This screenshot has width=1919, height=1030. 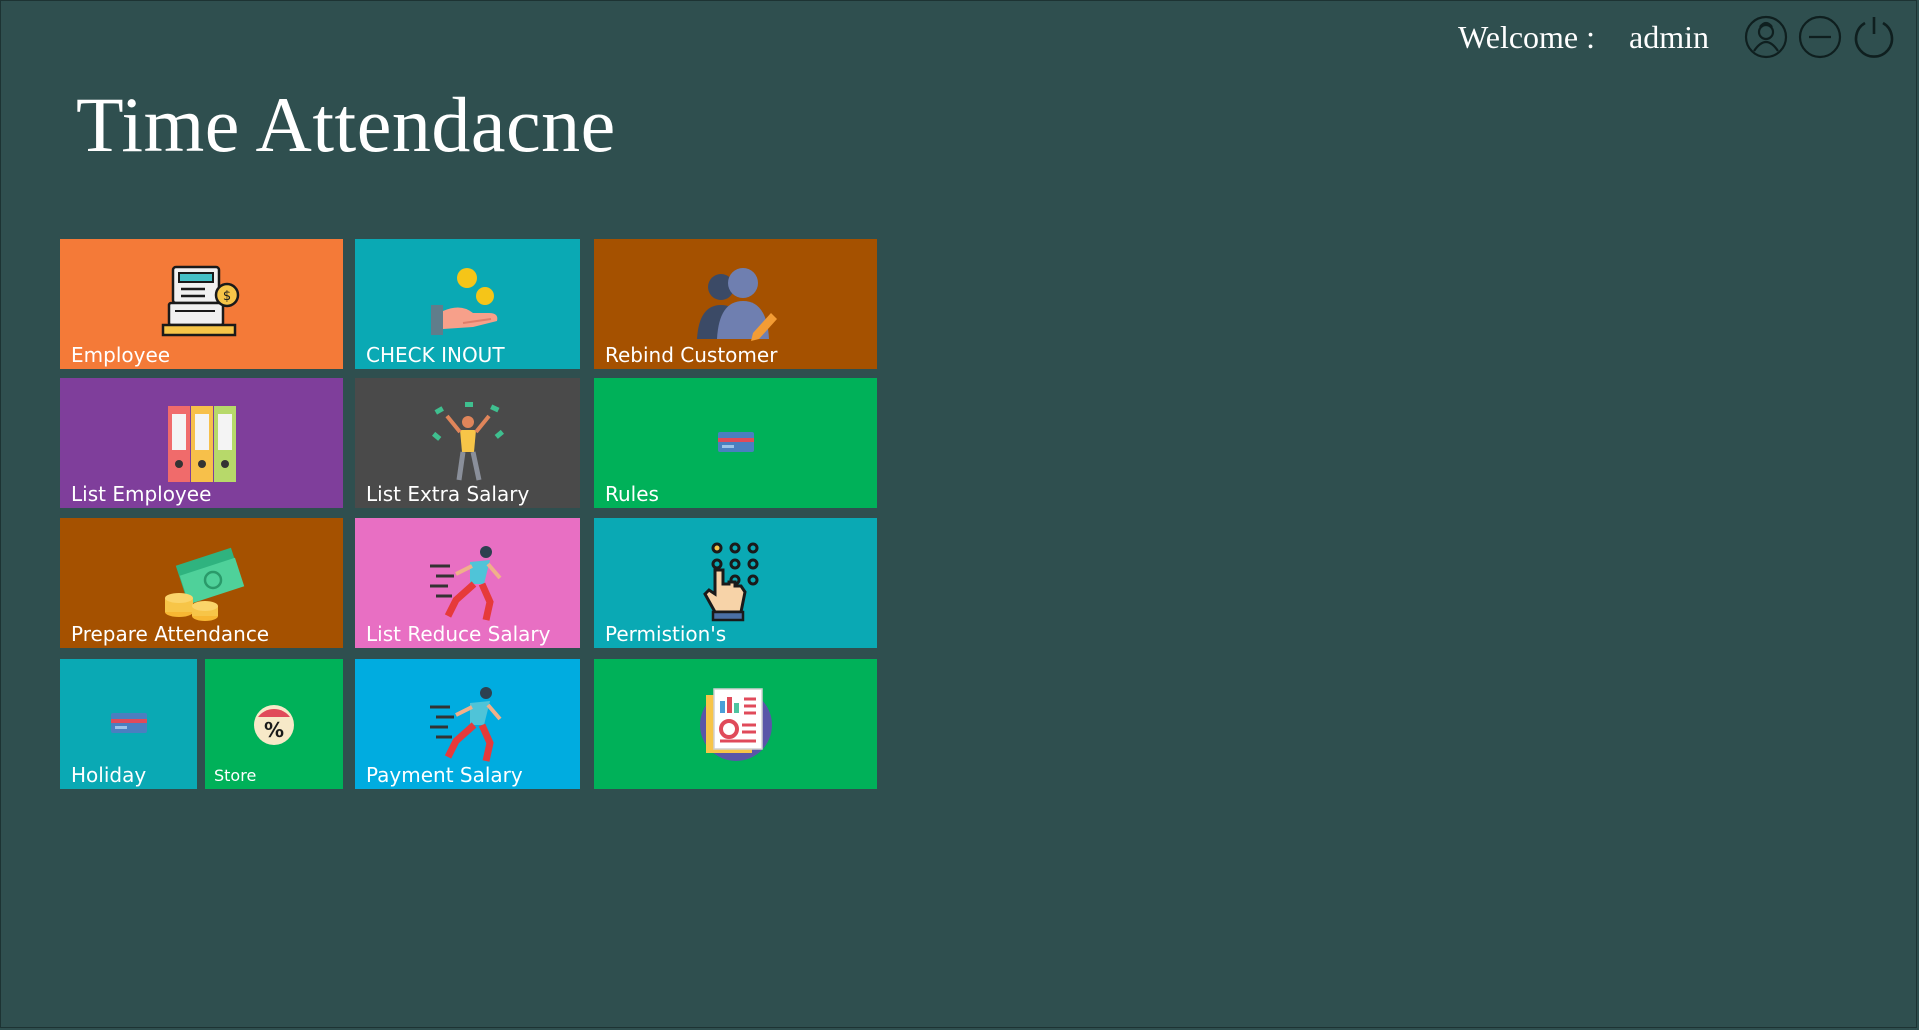 I want to click on tile-prepare-attendance: Prepare Attendance, so click(x=201, y=583).